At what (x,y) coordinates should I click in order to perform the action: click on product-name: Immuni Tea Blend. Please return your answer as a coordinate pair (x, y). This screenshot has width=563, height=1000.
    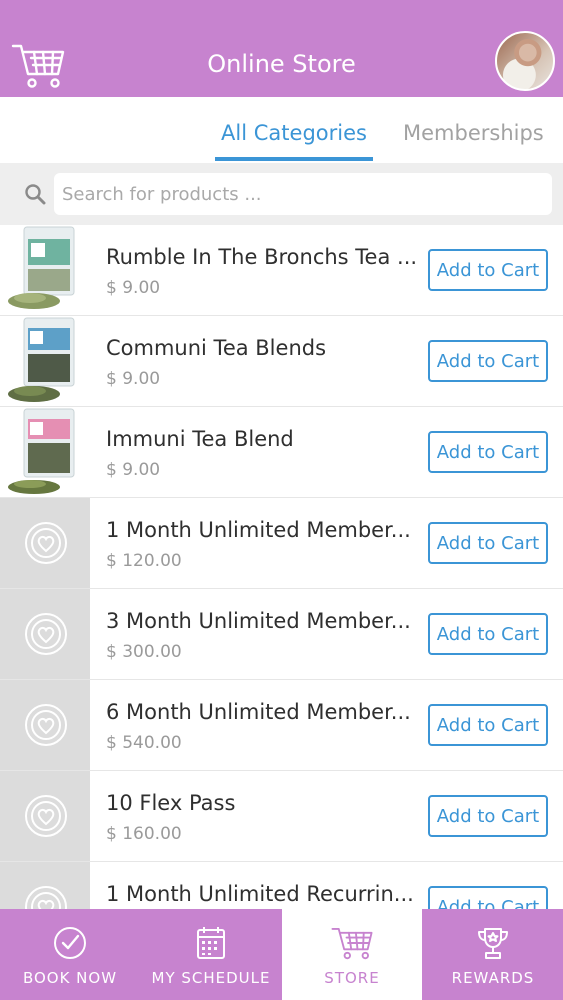
    Looking at the image, I should click on (261, 439).